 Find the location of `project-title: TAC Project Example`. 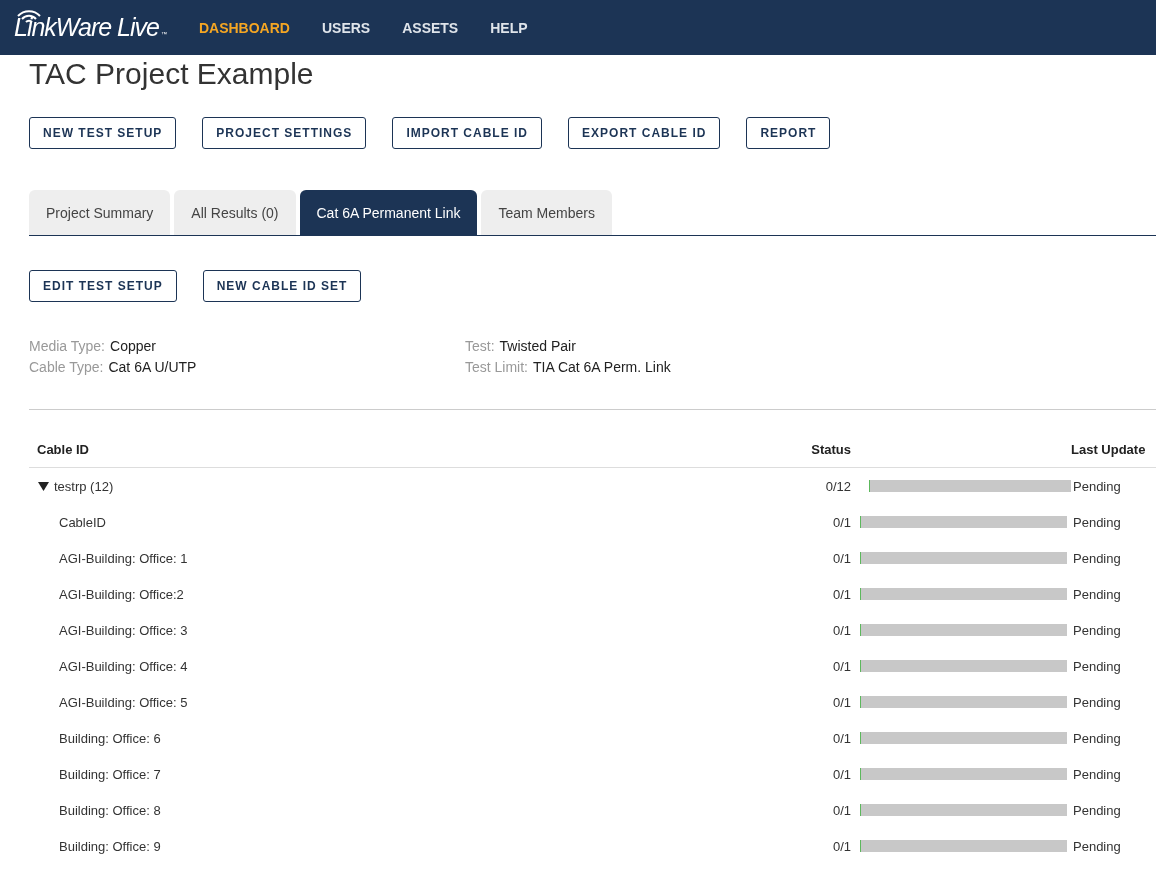

project-title: TAC Project Example is located at coordinates (172, 74).